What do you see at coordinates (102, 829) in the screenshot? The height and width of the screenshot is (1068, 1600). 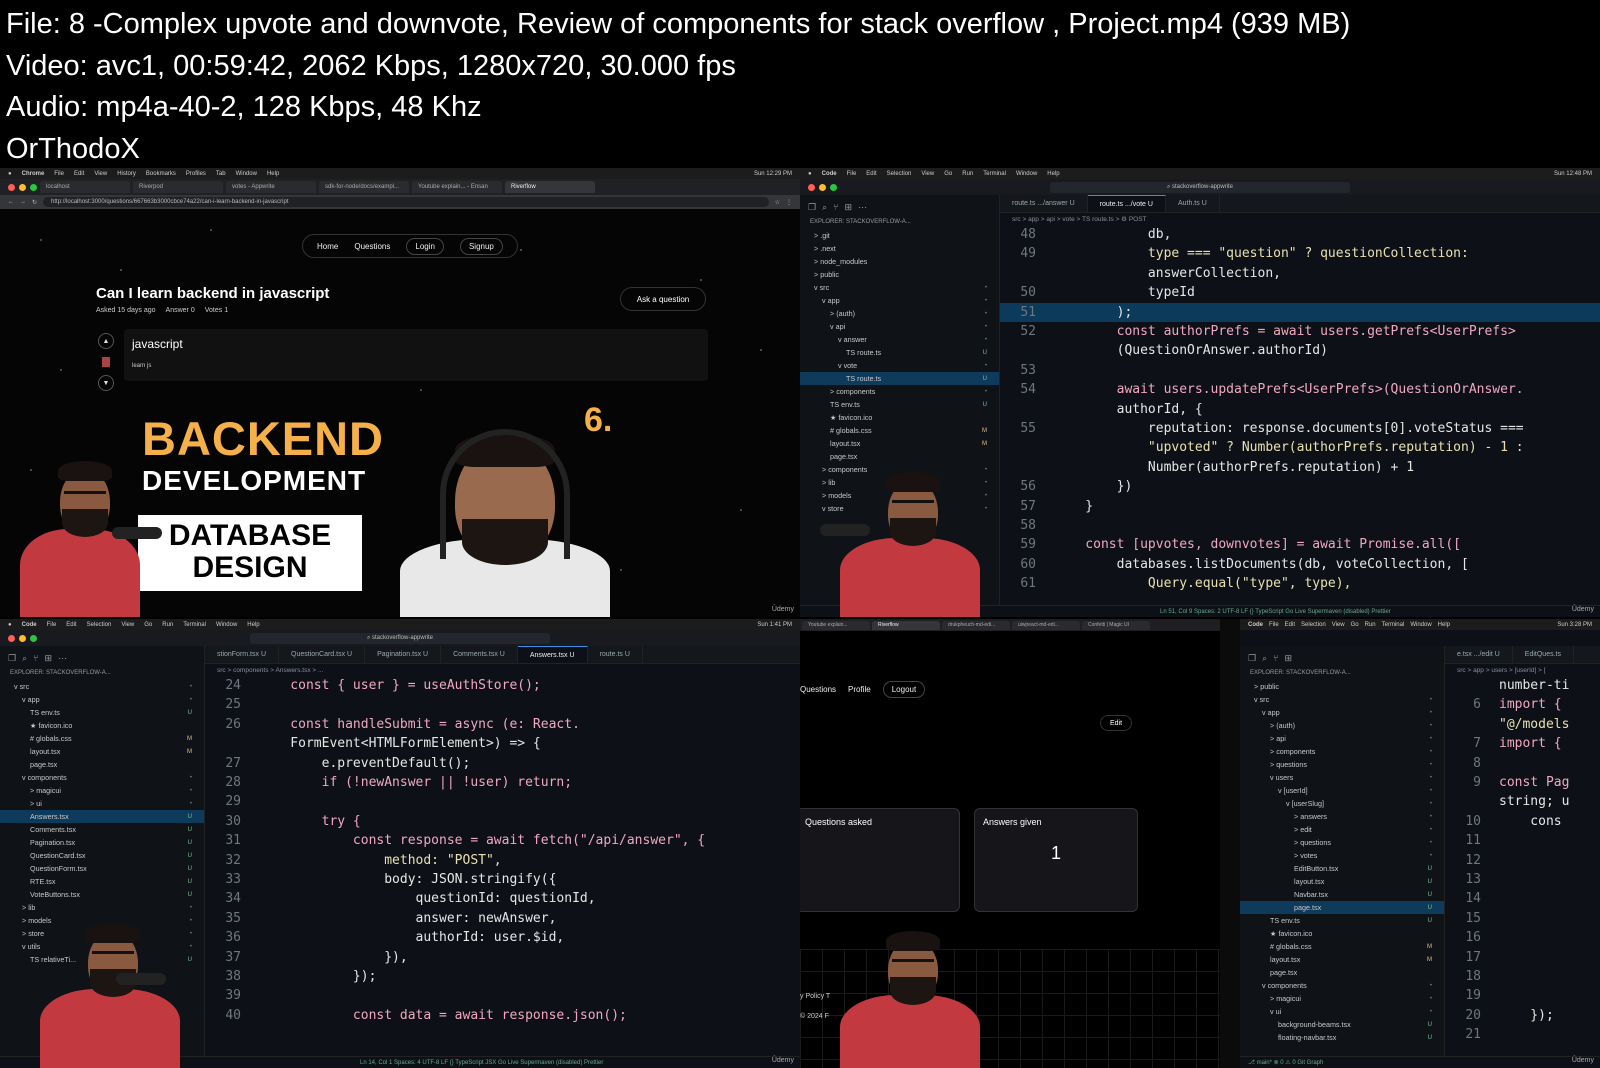 I see `tree-item: Comments.tsx U` at bounding box center [102, 829].